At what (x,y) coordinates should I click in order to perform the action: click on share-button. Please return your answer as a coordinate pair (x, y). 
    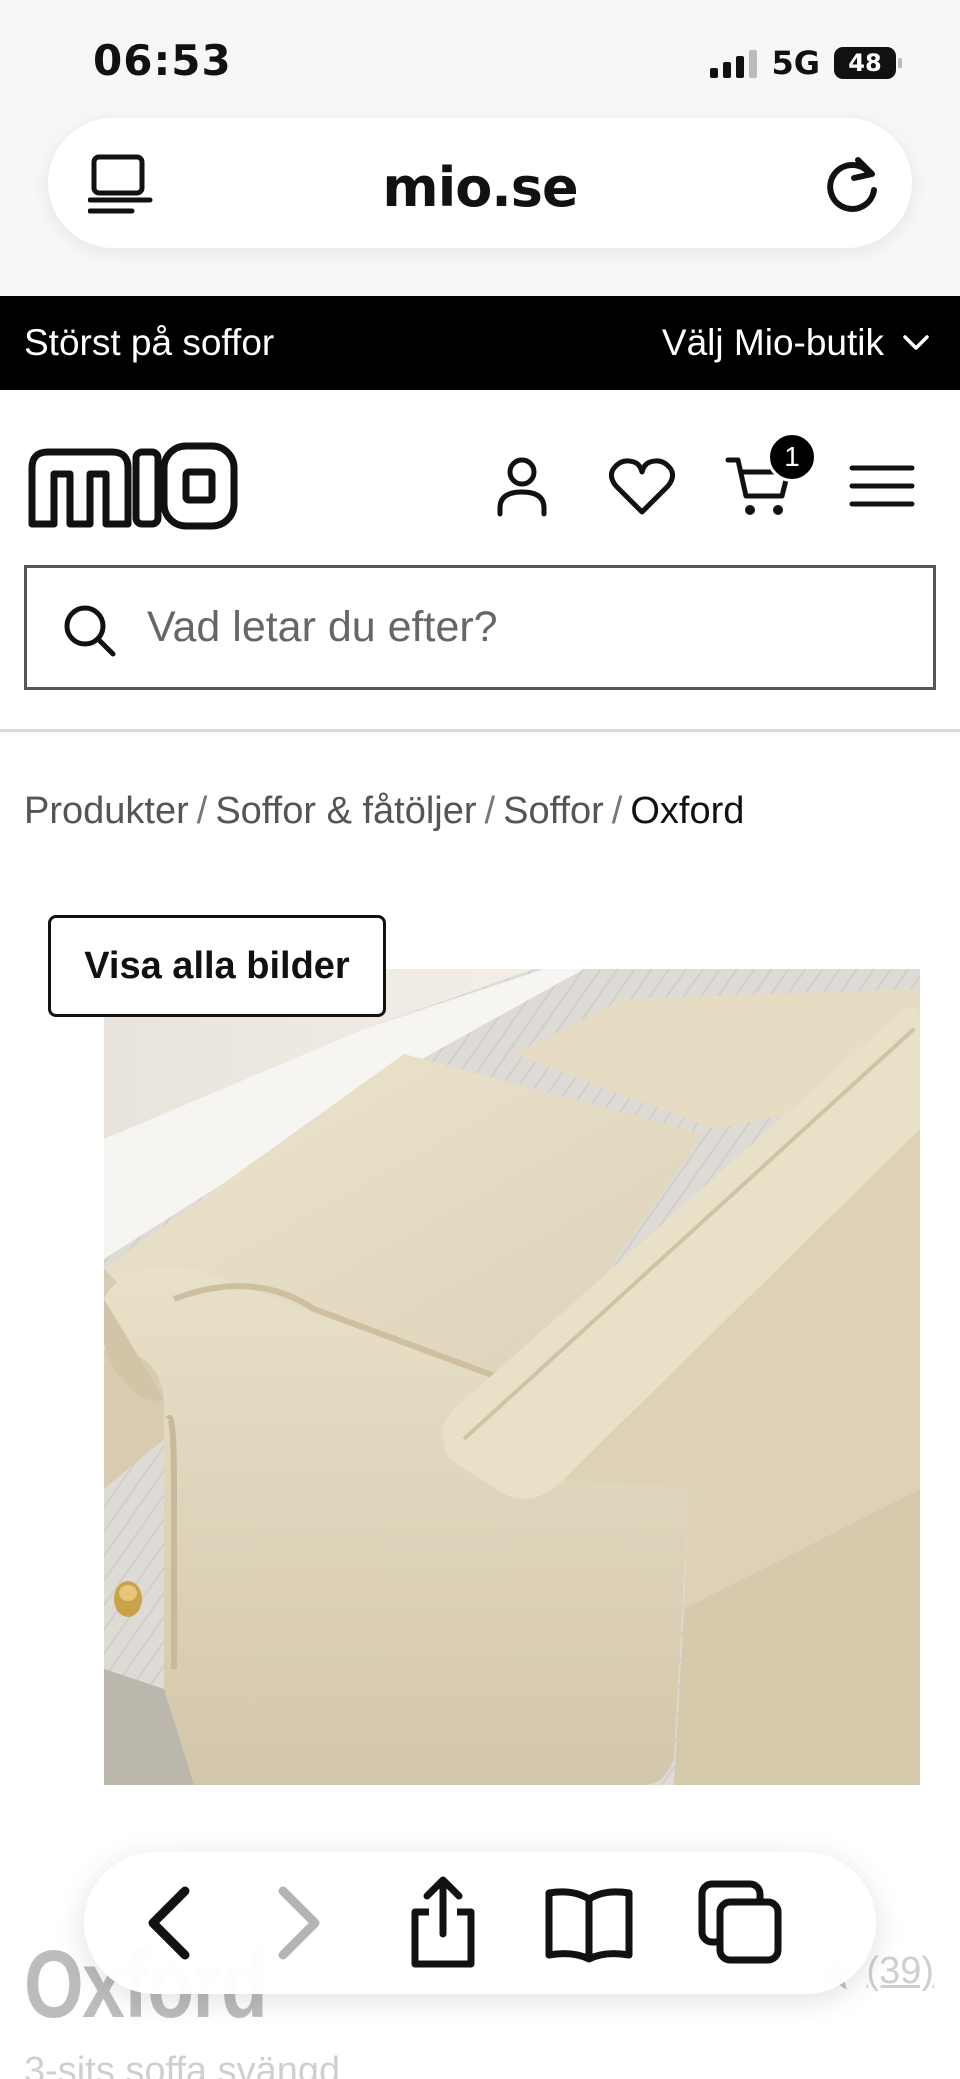
    Looking at the image, I should click on (443, 1923).